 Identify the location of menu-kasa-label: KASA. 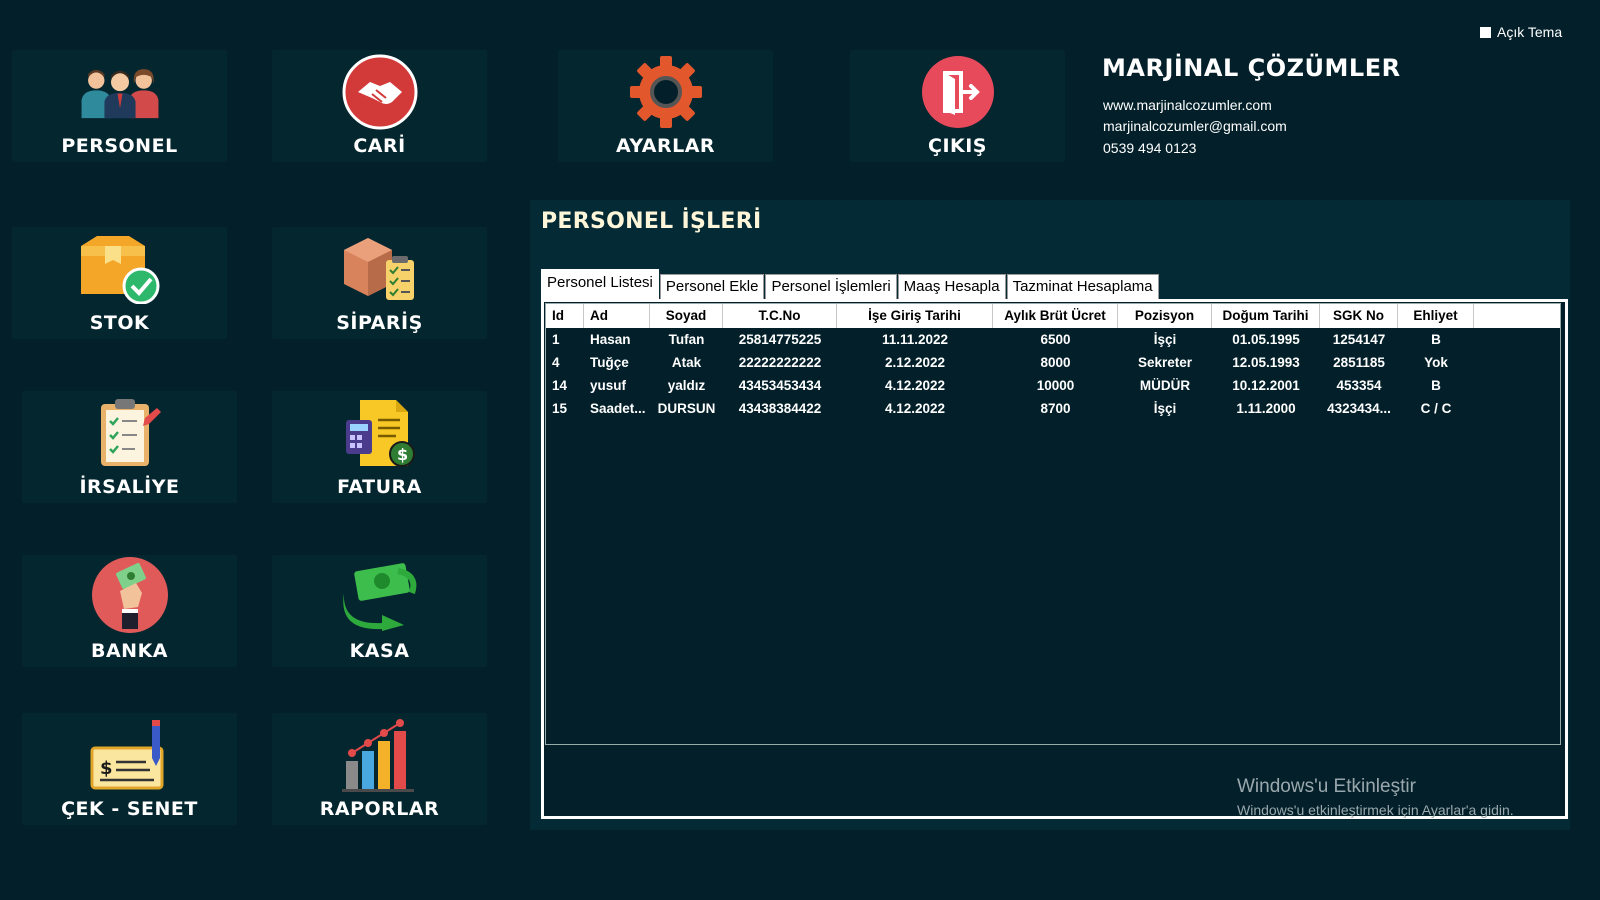
(379, 651).